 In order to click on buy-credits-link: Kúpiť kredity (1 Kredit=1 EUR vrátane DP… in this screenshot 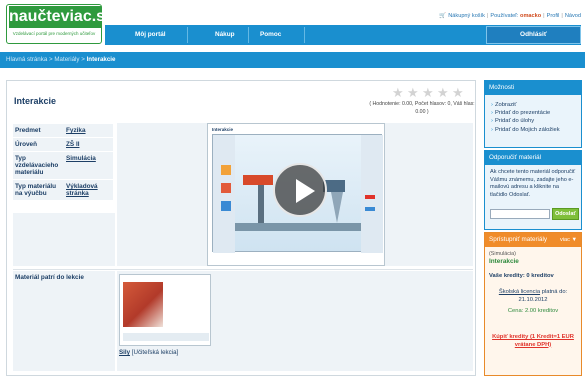, I will do `click(533, 341)`.